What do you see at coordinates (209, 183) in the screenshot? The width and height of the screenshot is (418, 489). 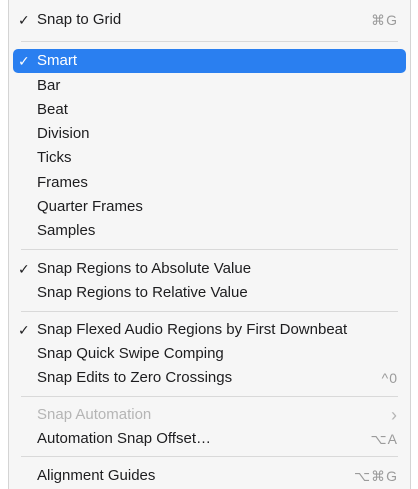 I see `menu-item-frames: Frames` at bounding box center [209, 183].